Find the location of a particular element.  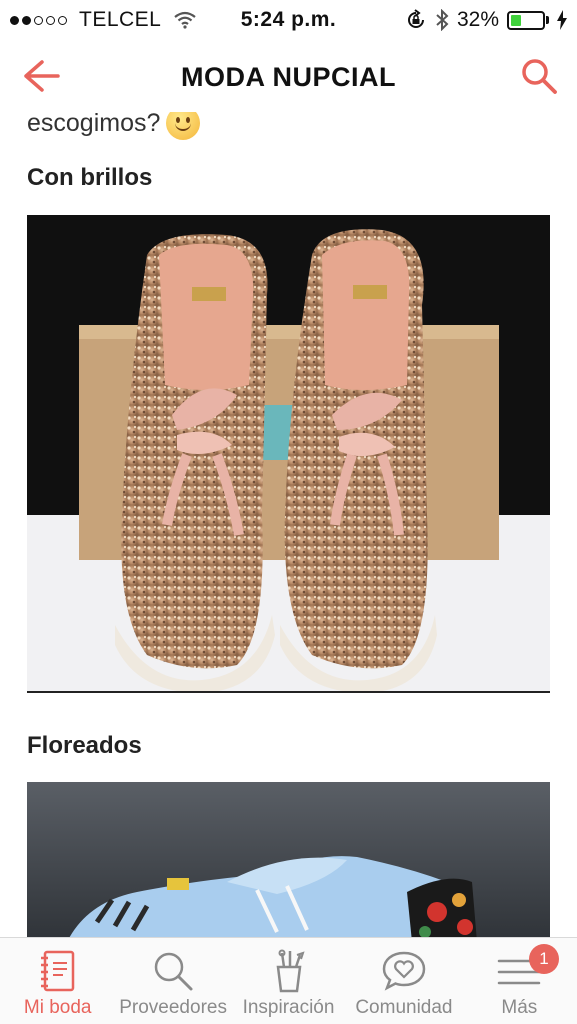

battery-icon is located at coordinates (528, 20).